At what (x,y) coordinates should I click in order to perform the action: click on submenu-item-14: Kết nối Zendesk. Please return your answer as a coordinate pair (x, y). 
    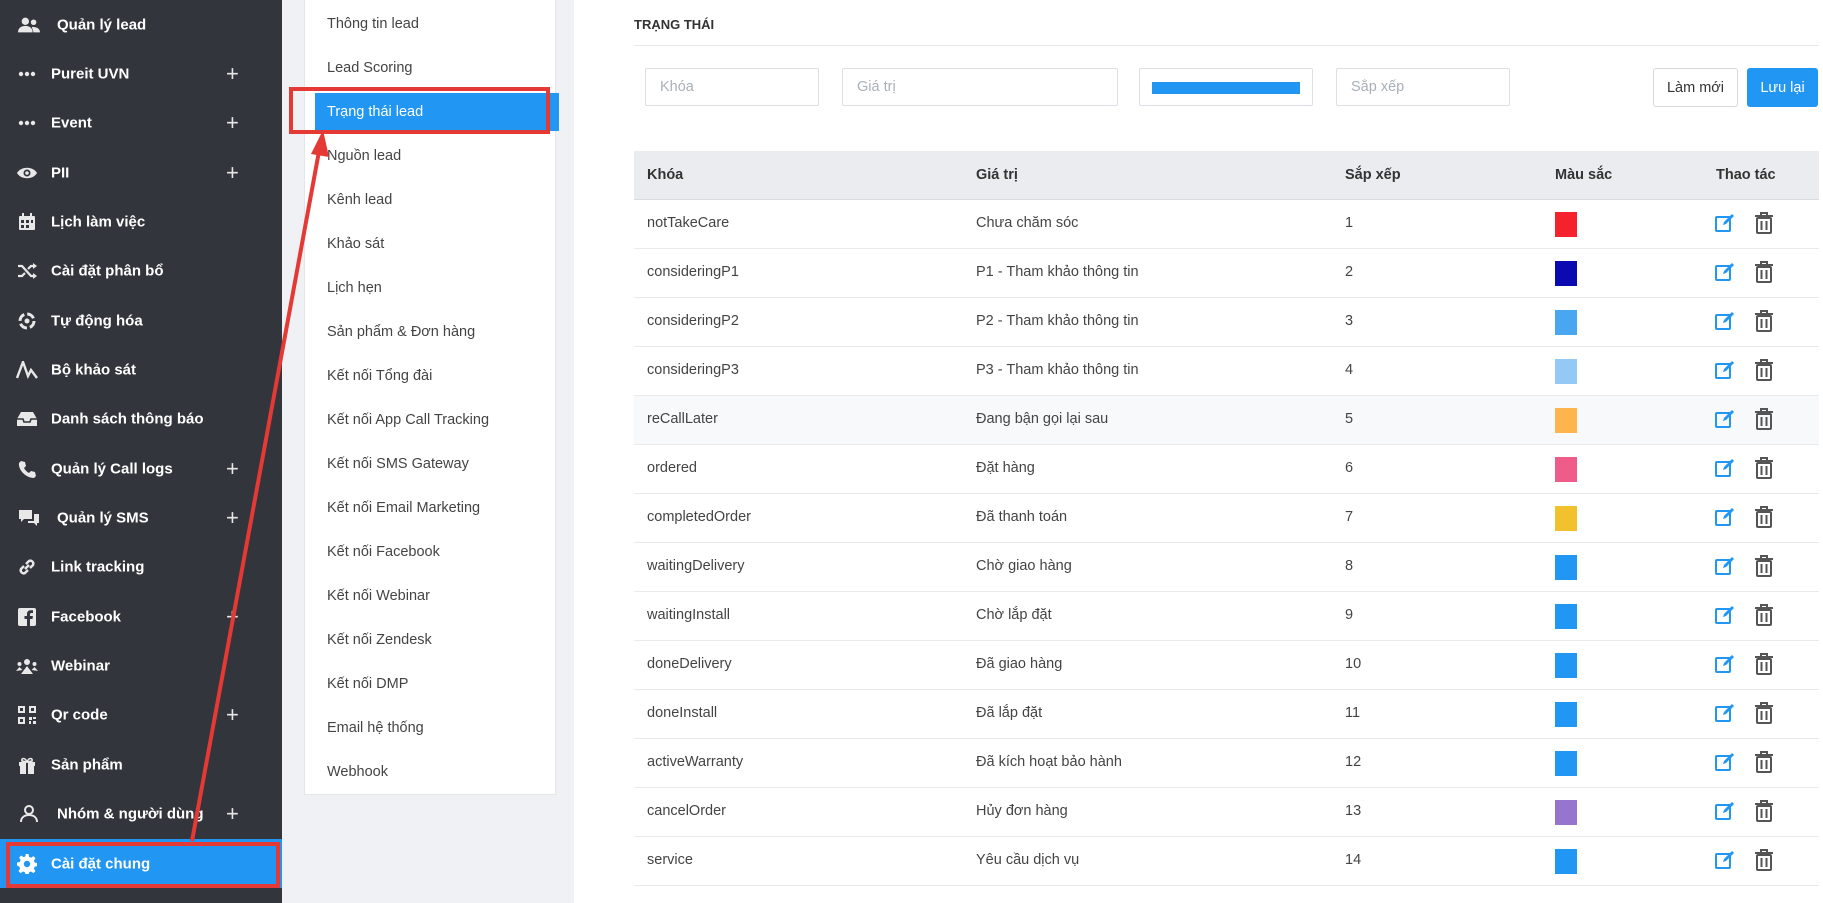
    Looking at the image, I should click on (431, 640).